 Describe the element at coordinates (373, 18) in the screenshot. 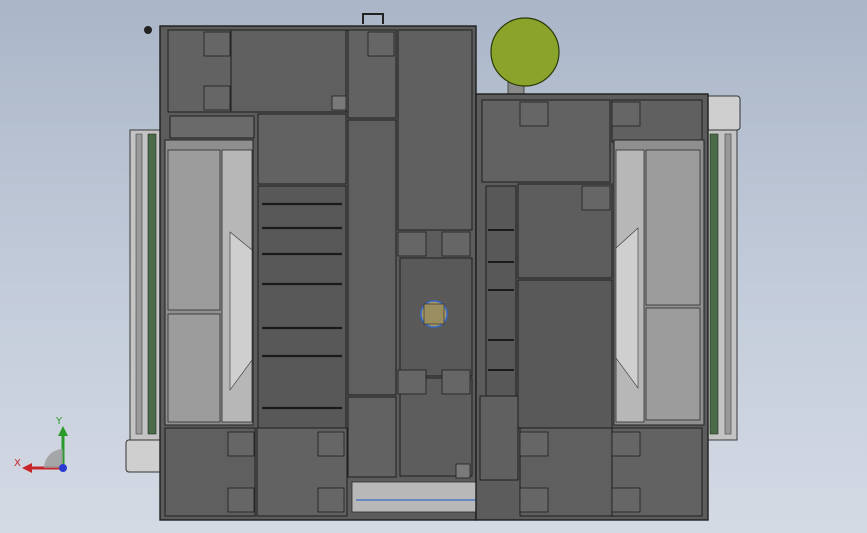

I see `top-handle` at that location.